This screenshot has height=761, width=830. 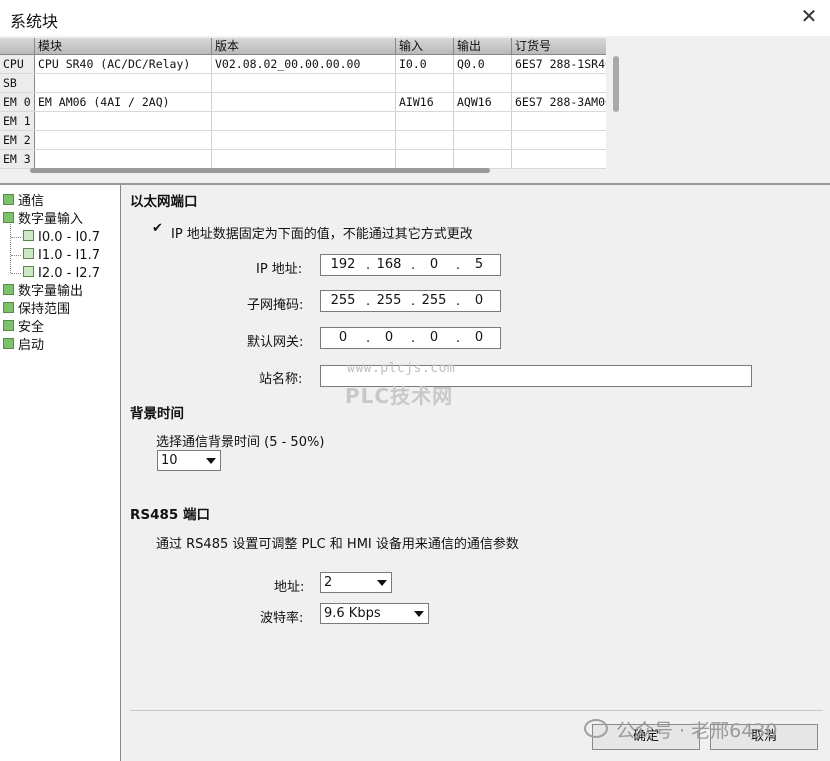 I want to click on table-row: EM 2, so click(x=303, y=140).